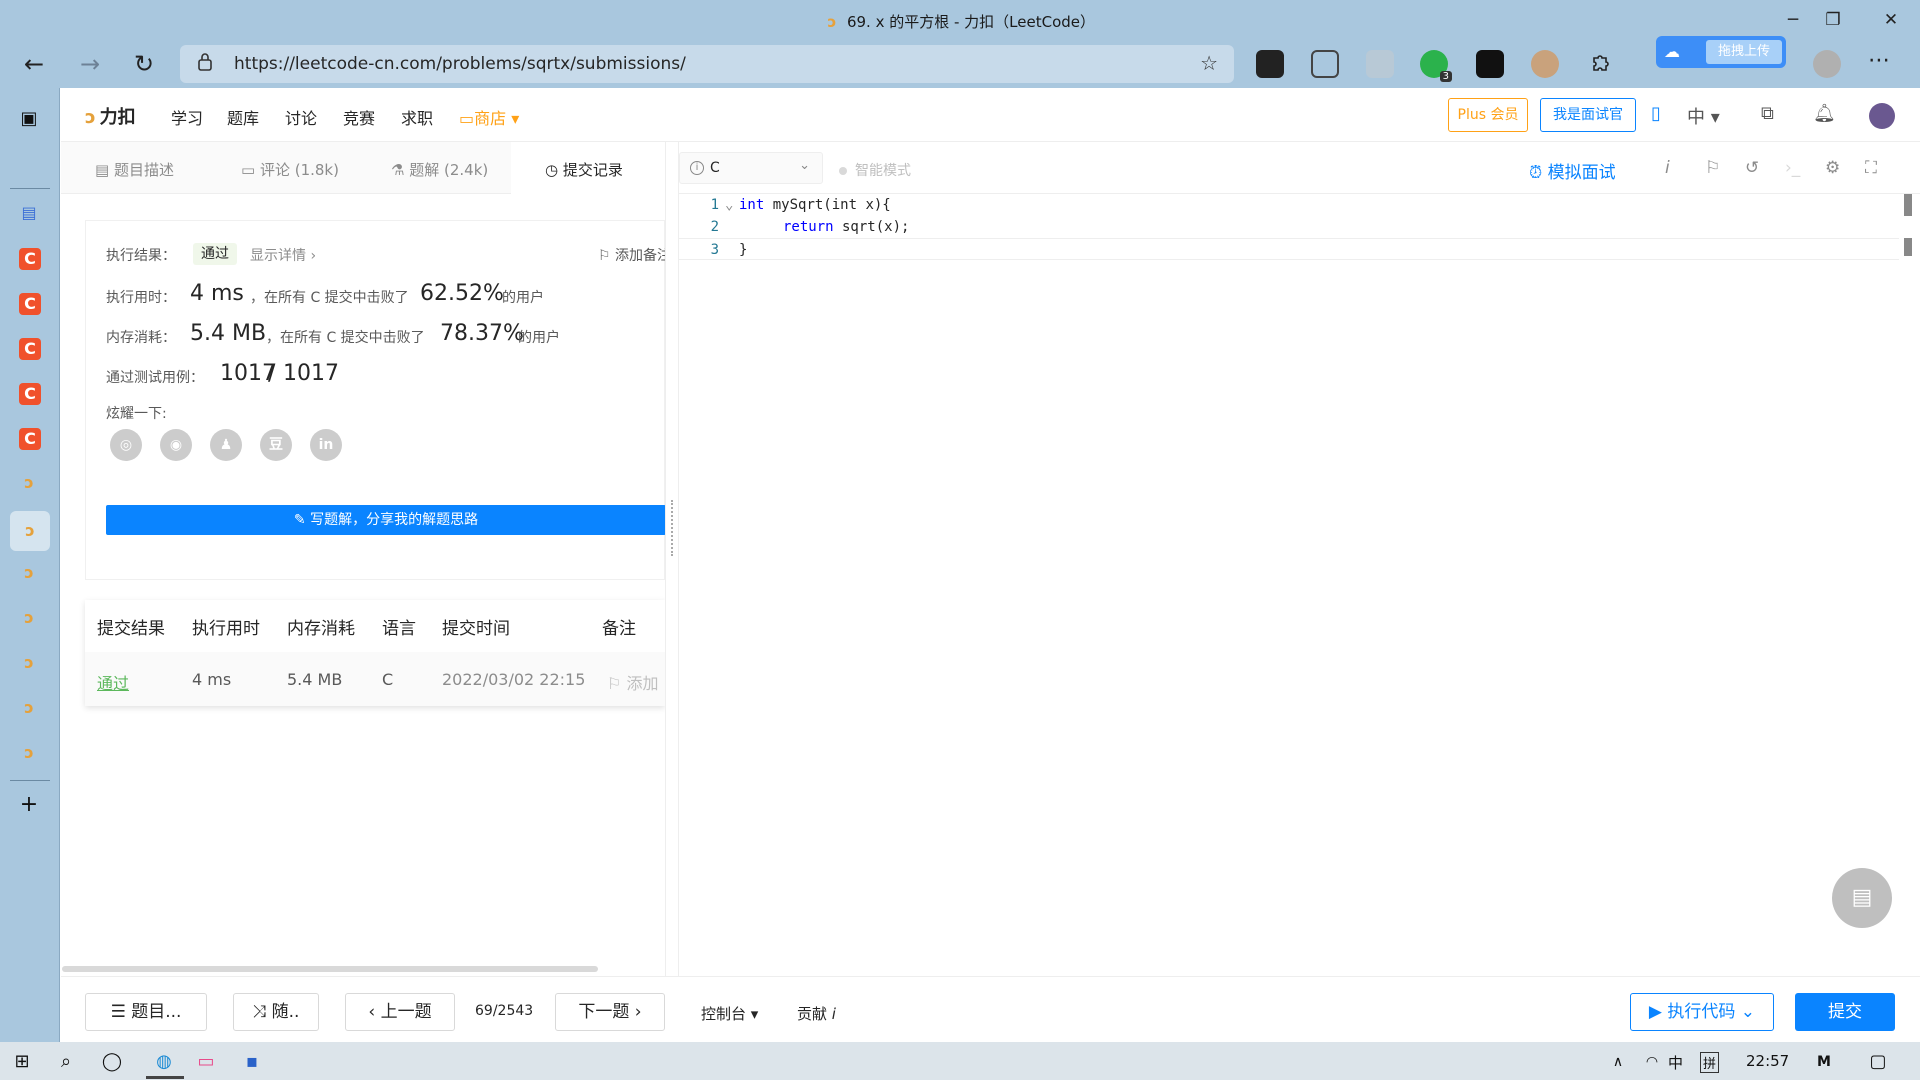  I want to click on flag-icon: ⚐, so click(1712, 168).